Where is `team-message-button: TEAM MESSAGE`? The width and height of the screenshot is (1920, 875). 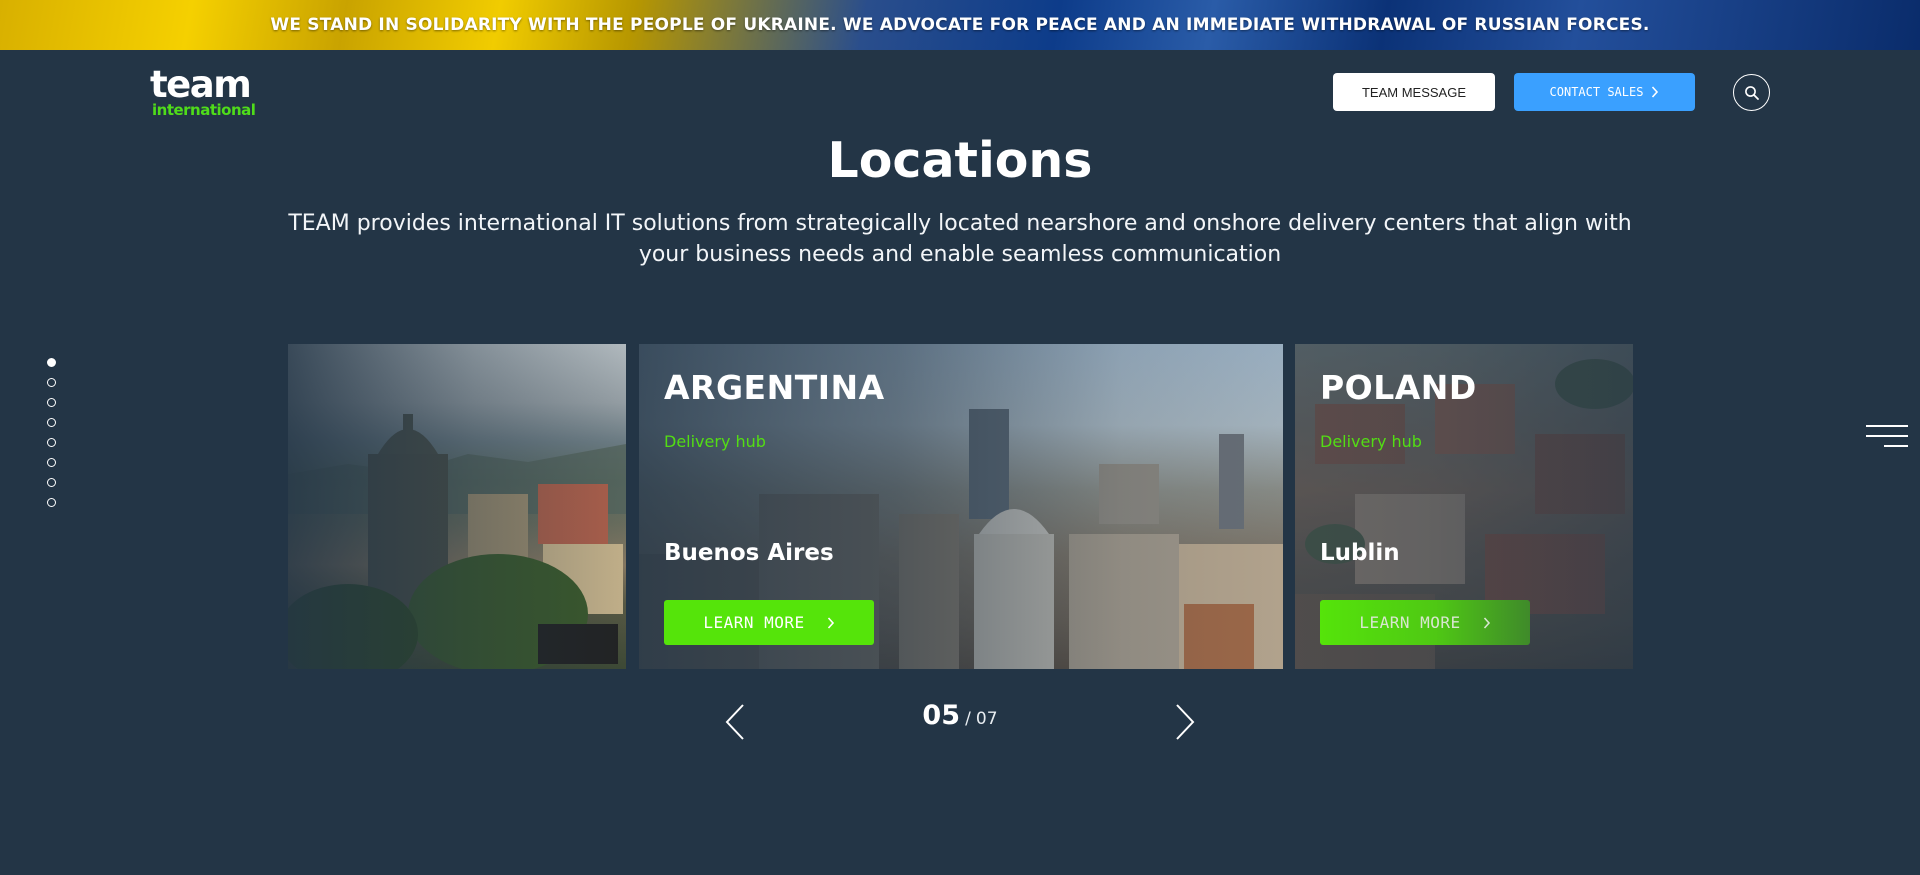 team-message-button: TEAM MESSAGE is located at coordinates (1414, 92).